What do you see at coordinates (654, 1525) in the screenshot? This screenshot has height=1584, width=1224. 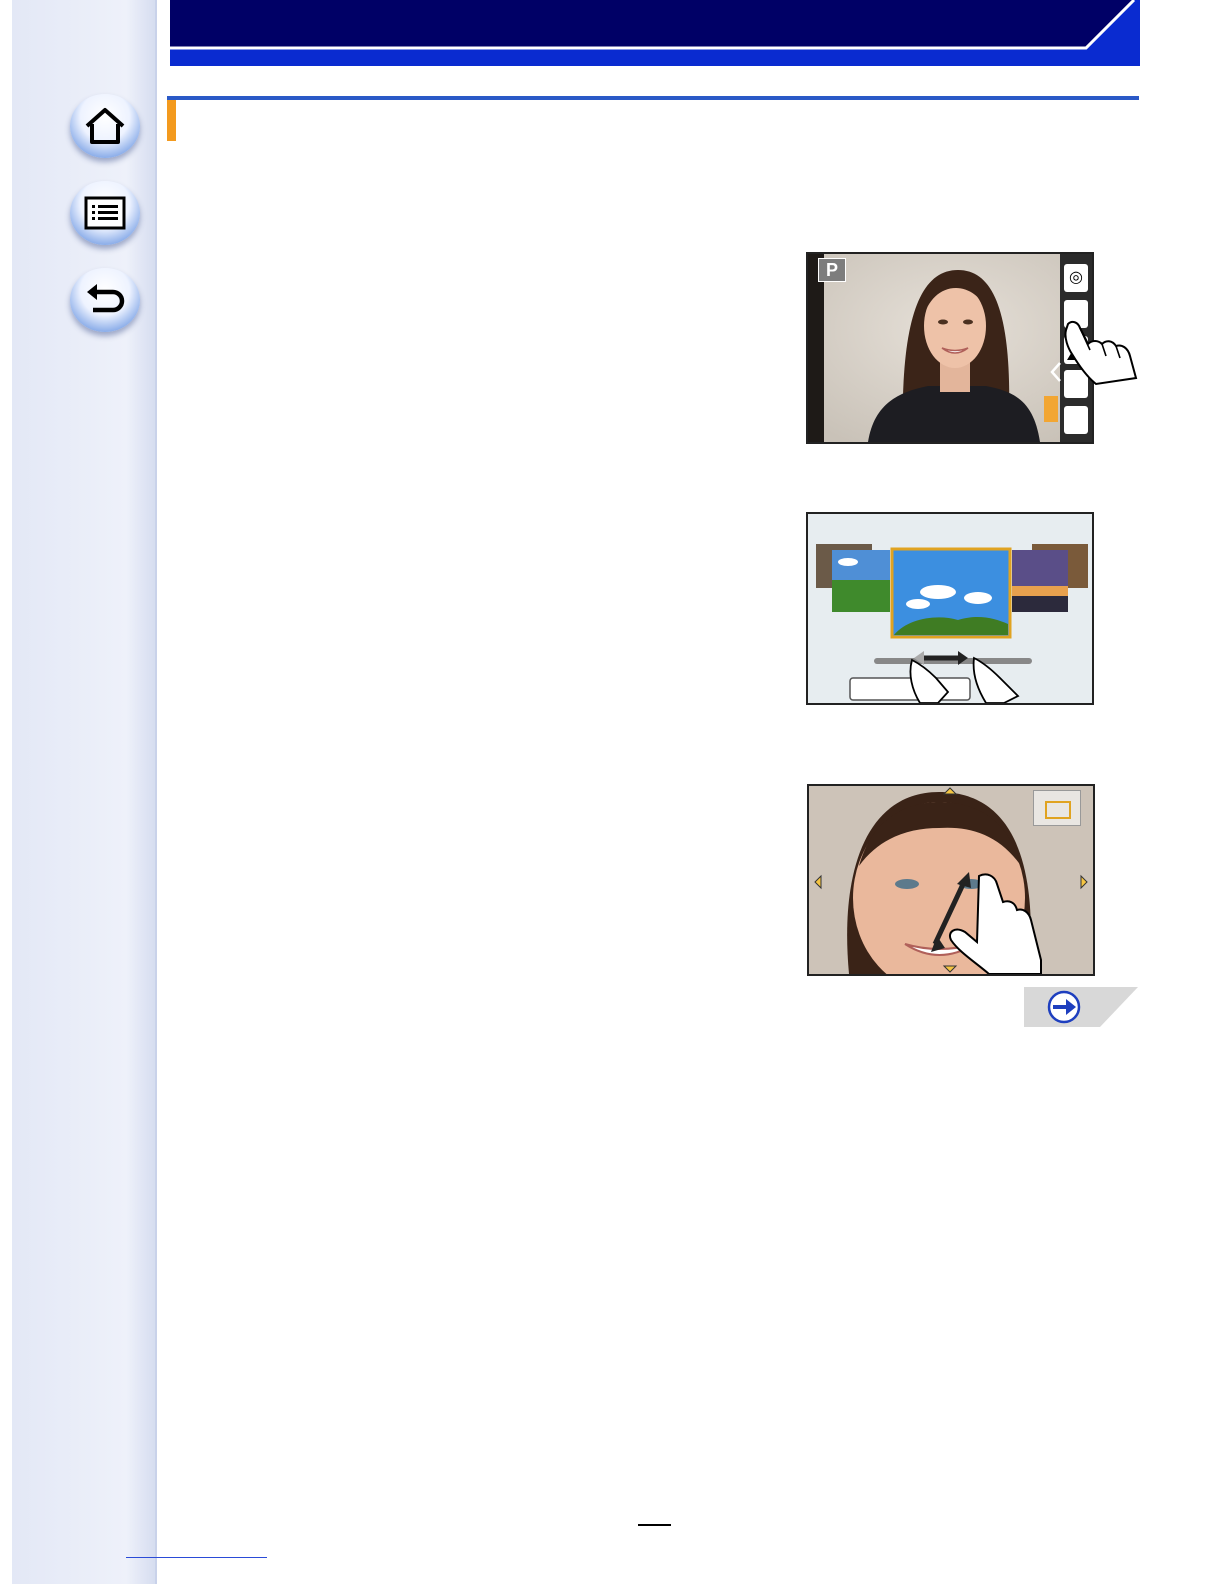 I see `page-number-rule` at bounding box center [654, 1525].